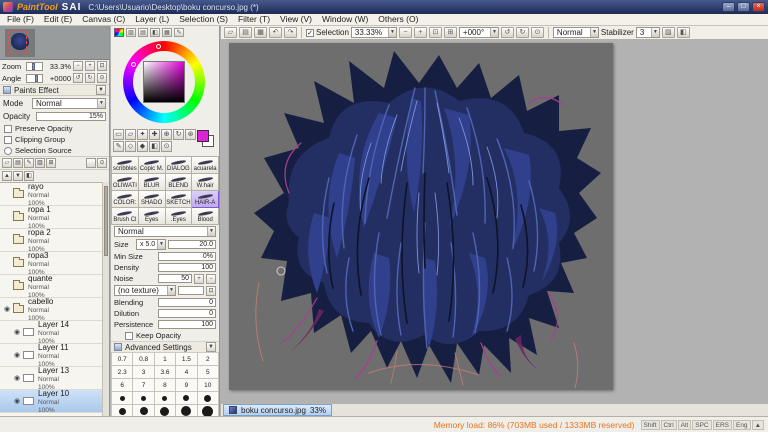 The width and height of the screenshot is (768, 432). What do you see at coordinates (166, 134) in the screenshot?
I see `zoom-tool-icon: ⊕` at bounding box center [166, 134].